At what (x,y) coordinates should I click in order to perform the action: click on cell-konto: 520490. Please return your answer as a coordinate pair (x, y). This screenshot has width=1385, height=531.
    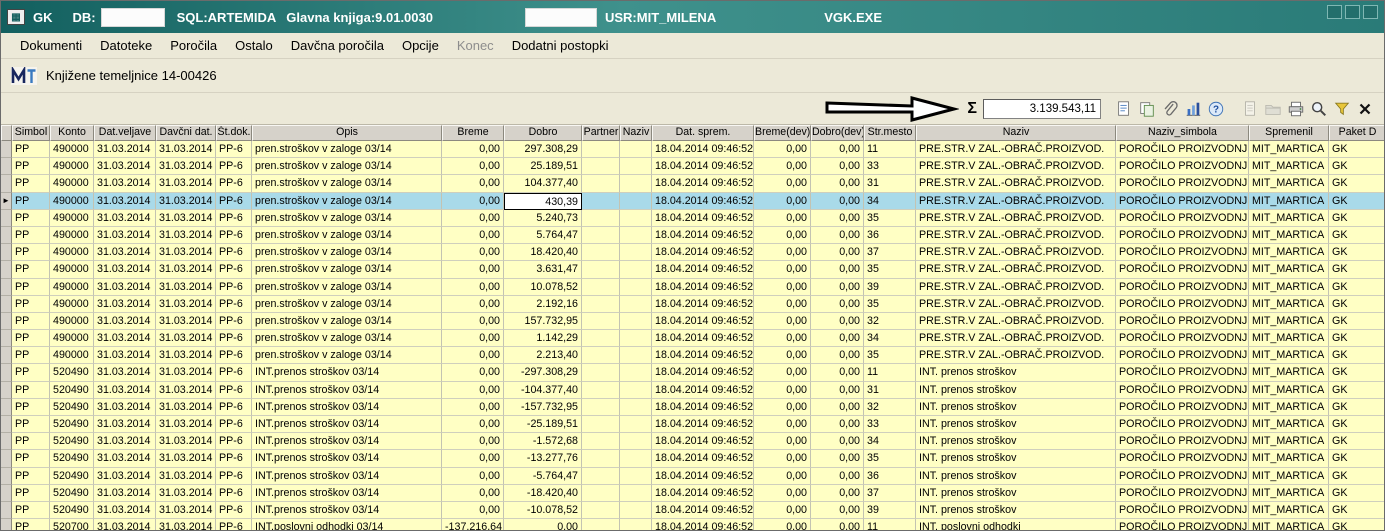
    Looking at the image, I should click on (72, 493).